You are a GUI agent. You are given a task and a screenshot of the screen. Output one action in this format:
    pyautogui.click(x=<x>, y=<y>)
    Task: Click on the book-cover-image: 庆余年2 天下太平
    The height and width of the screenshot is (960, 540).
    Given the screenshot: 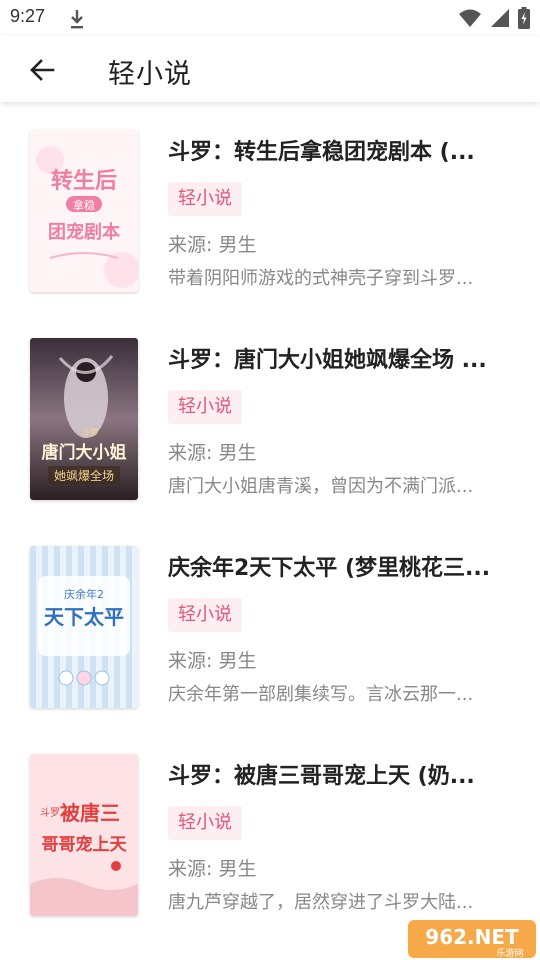 What is the action you would take?
    pyautogui.click(x=84, y=627)
    